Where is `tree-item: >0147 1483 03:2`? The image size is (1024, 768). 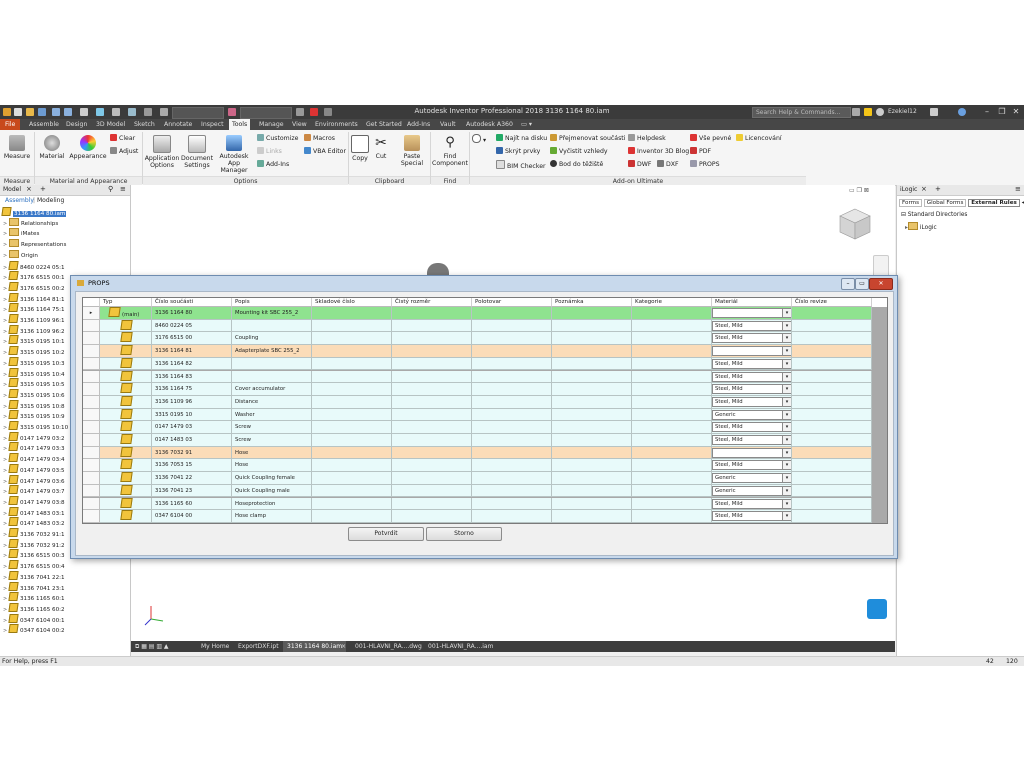
tree-item: >0147 1483 03:2 is located at coordinates (34, 522).